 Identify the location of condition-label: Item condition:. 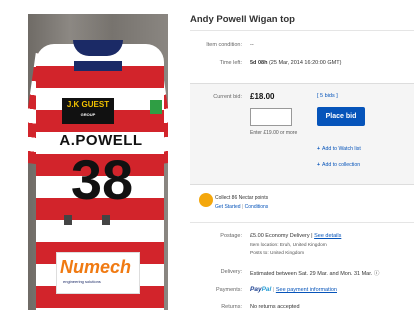
(224, 45).